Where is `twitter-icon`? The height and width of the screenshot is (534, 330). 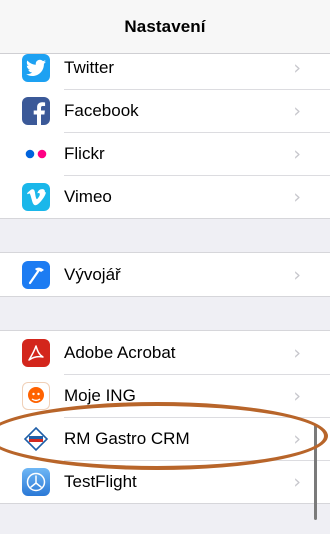
twitter-icon is located at coordinates (36, 67).